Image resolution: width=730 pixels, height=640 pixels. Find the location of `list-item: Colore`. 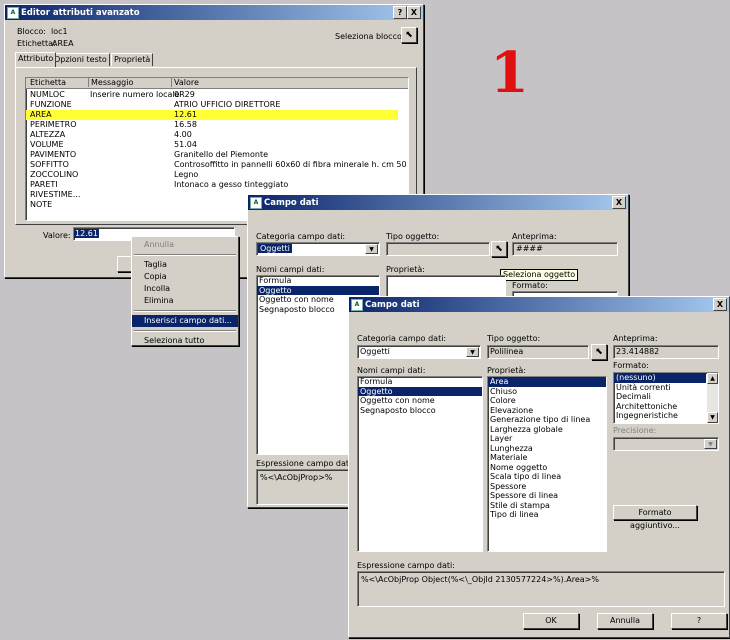

list-item: Colore is located at coordinates (547, 401).